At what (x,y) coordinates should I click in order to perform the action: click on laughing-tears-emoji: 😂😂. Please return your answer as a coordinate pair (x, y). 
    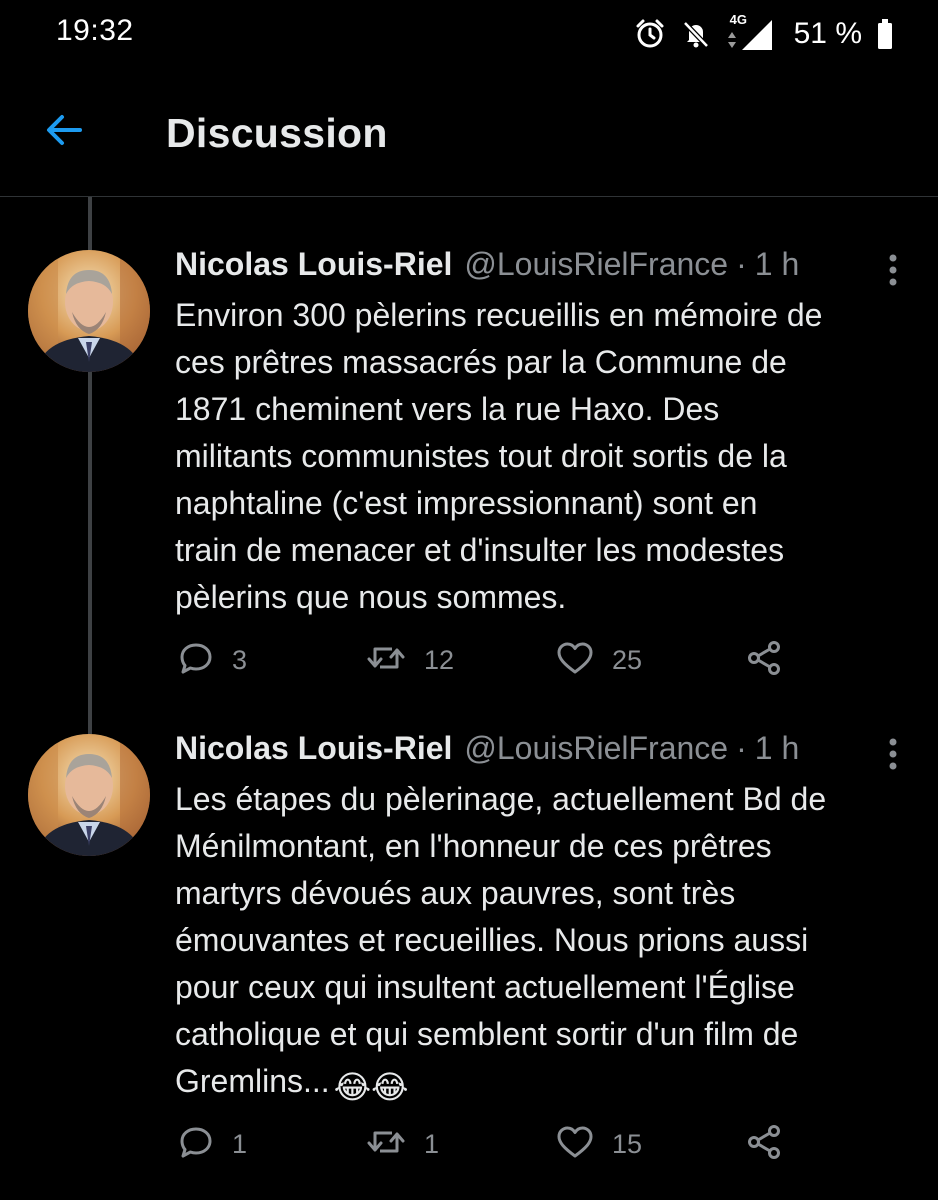
    Looking at the image, I should click on (371, 1087).